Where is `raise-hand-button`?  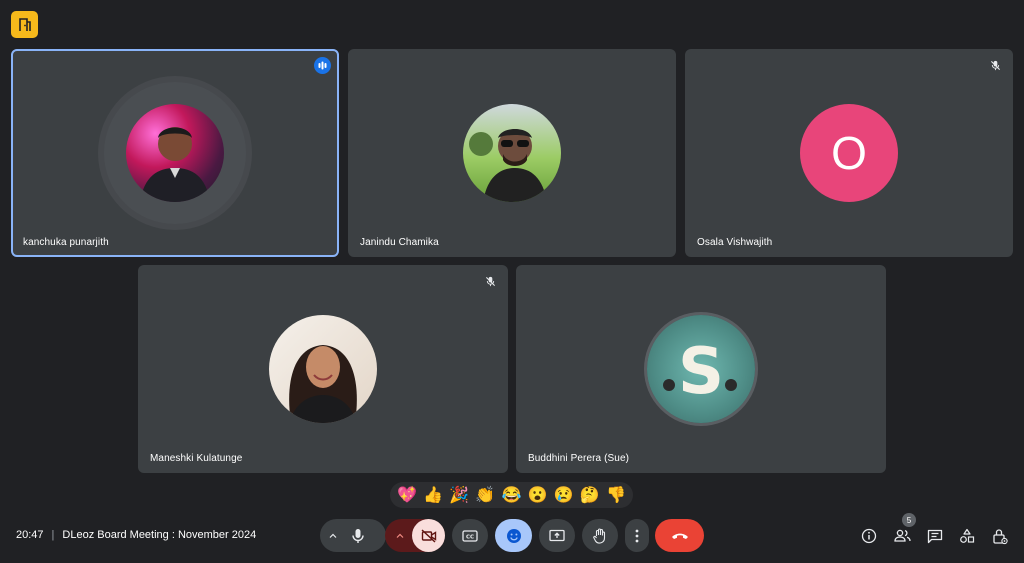
raise-hand-button is located at coordinates (600, 535).